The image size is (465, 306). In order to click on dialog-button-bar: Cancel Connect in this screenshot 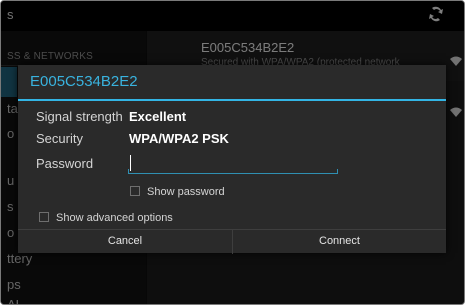, I will do `click(232, 241)`.